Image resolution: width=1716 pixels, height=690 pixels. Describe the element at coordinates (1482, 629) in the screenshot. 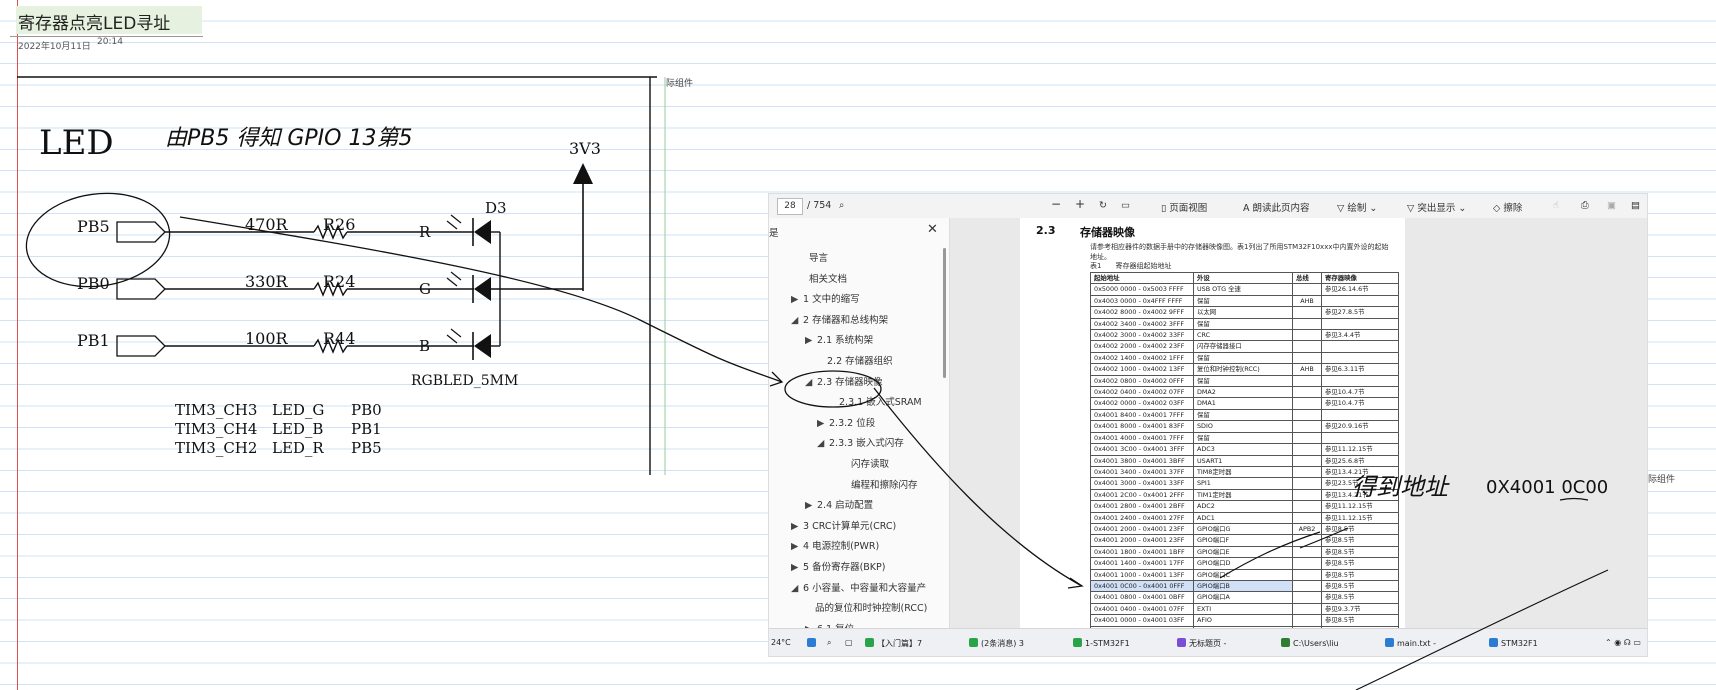

I see `stray-ink-line` at that location.